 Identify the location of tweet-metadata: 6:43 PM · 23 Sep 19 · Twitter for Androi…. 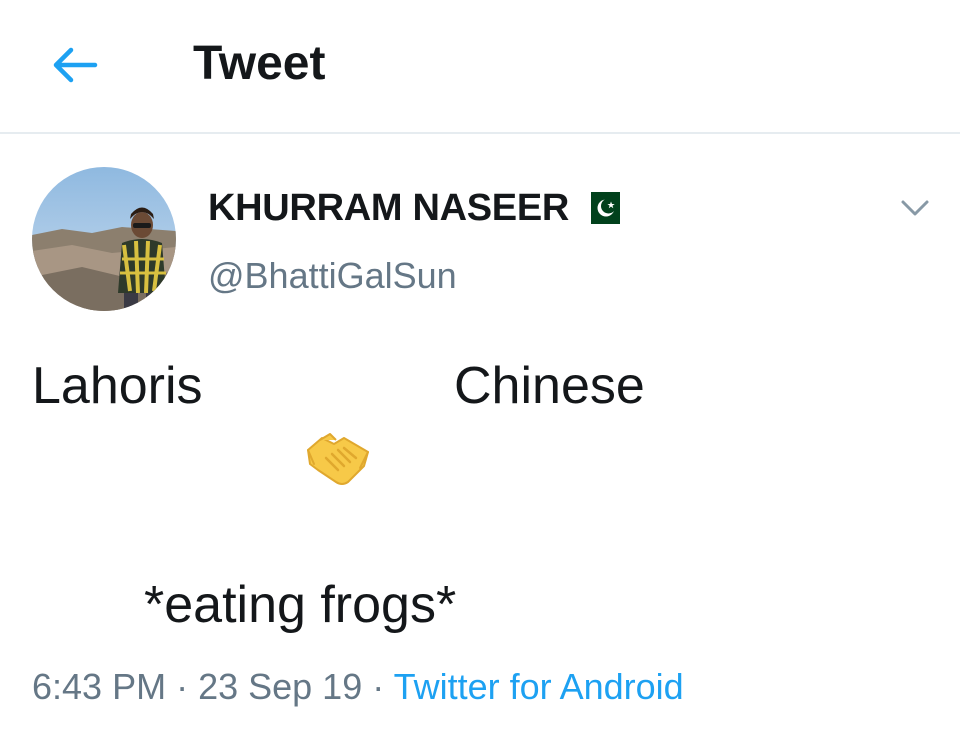
(358, 687).